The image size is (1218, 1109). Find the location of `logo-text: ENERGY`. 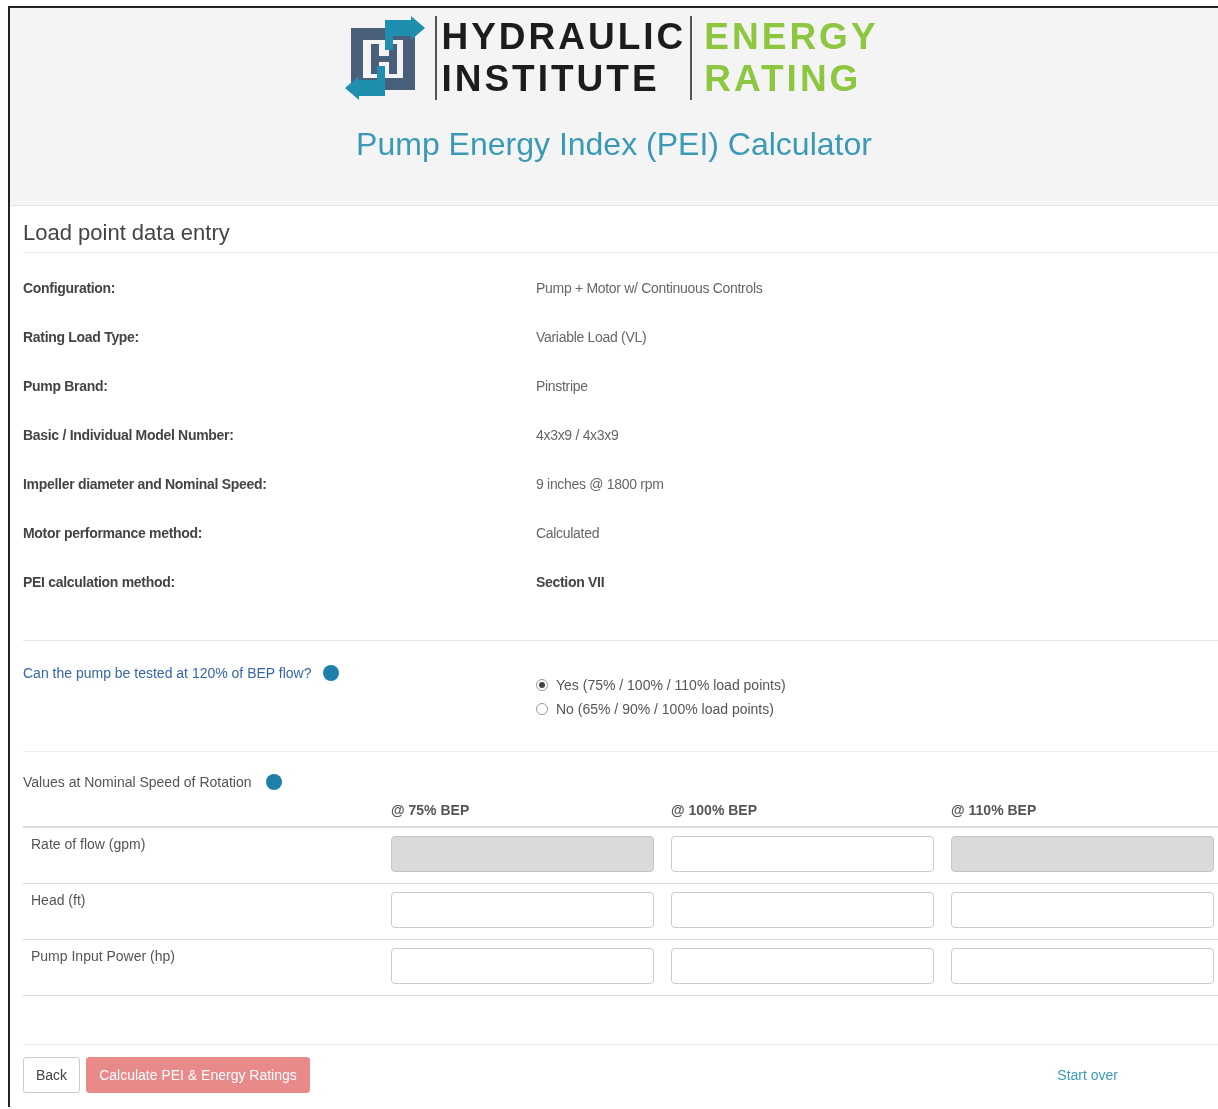

logo-text: ENERGY is located at coordinates (791, 37).